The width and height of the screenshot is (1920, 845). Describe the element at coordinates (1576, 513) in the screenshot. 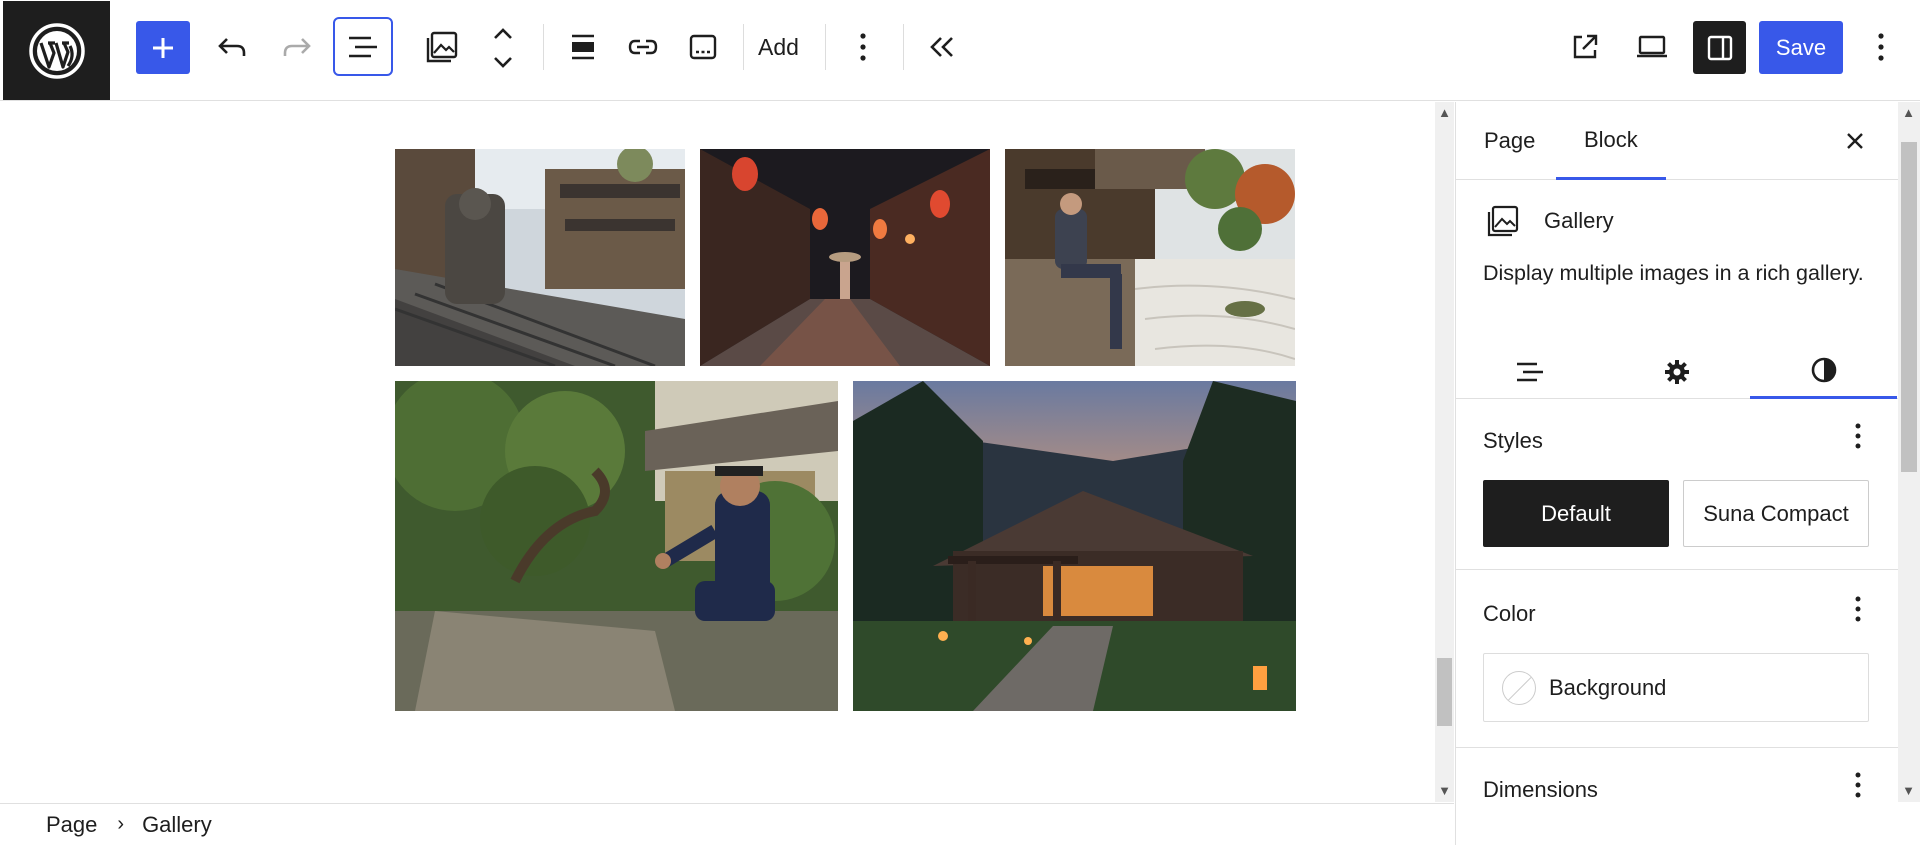

I see `style-default-button: Default` at that location.